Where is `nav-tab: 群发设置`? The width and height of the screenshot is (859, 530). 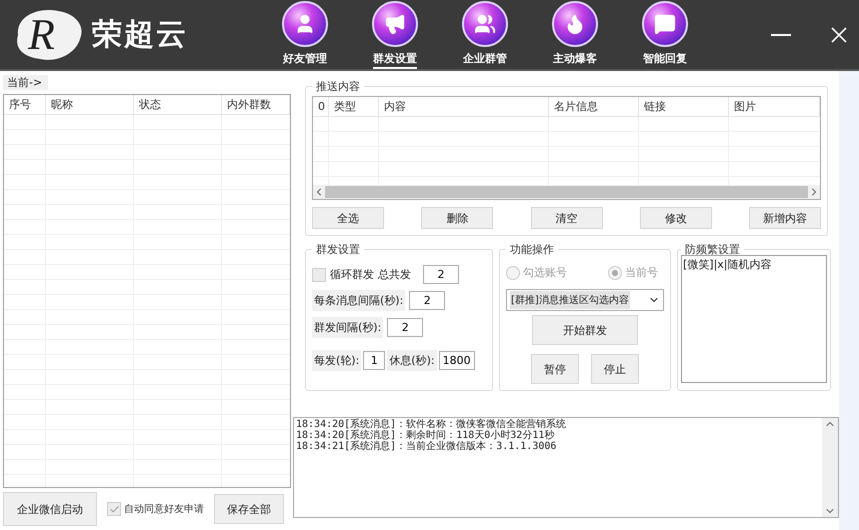 nav-tab: 群发设置 is located at coordinates (395, 59).